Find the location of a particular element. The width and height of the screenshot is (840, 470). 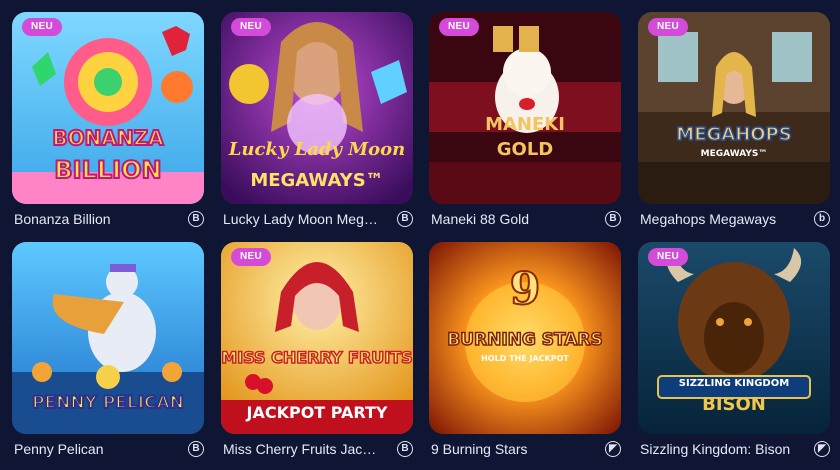

game-card-lucky-lady-moon: NEU Lucky Lady Moon Mega... B is located at coordinates (317, 122).